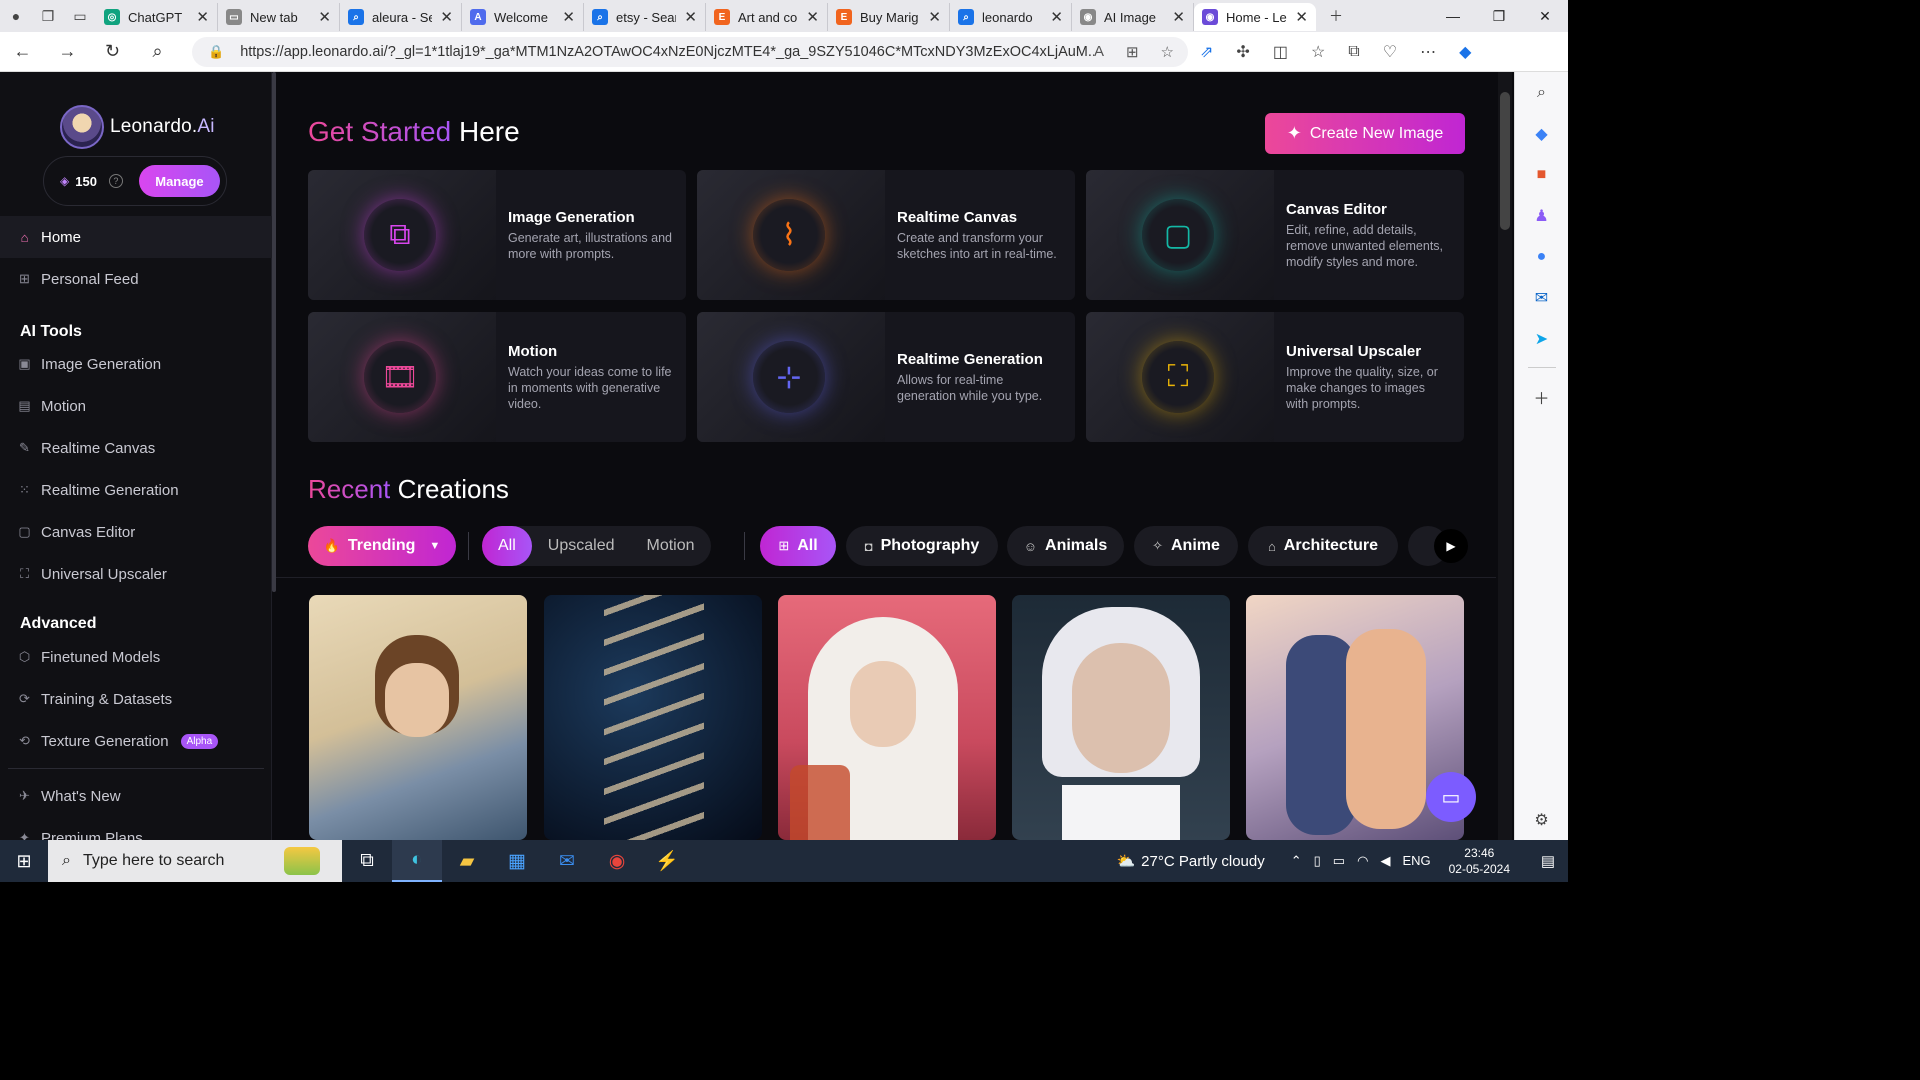  Describe the element at coordinates (136, 574) in the screenshot. I see `nav-universal-upscaler: ⛶ Universal Upscaler` at that location.